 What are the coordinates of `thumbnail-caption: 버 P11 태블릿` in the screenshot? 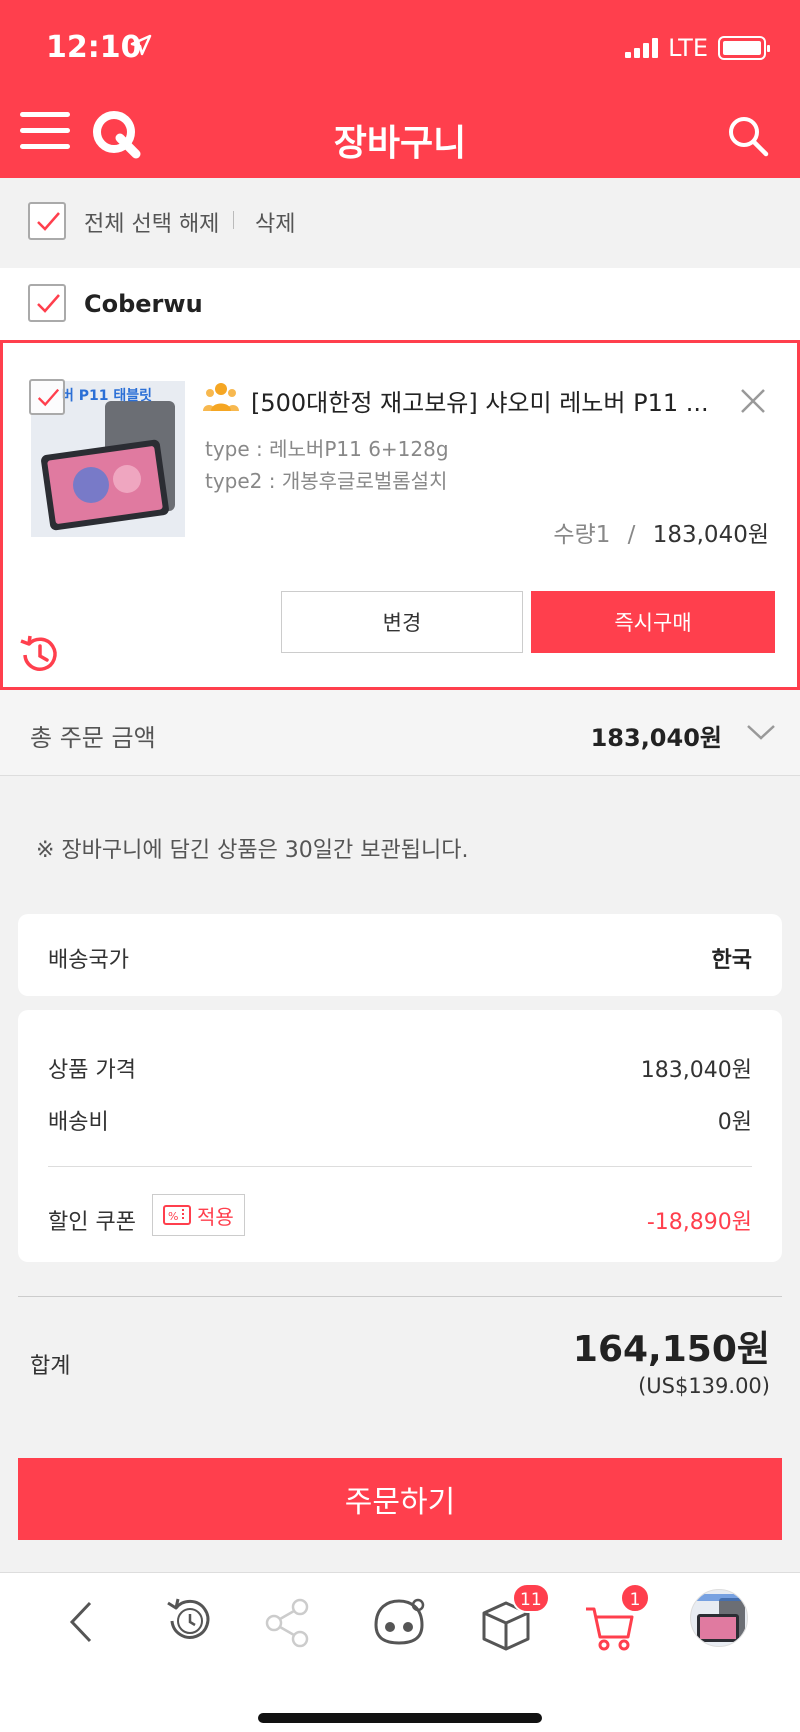 It's located at (107, 396).